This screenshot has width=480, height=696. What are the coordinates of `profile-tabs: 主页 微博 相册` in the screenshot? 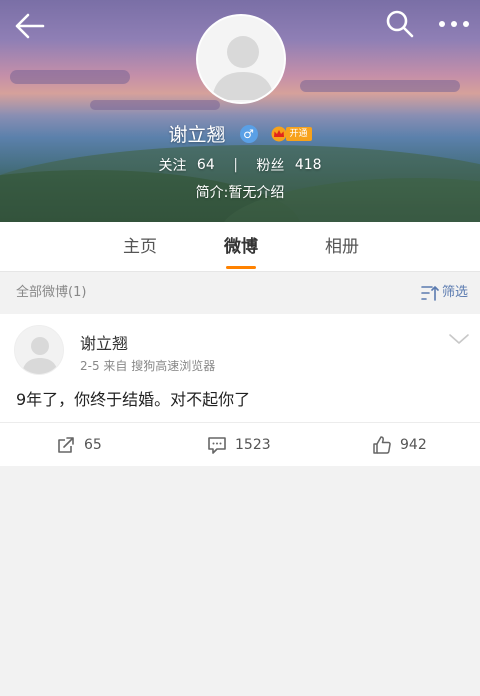 It's located at (240, 247).